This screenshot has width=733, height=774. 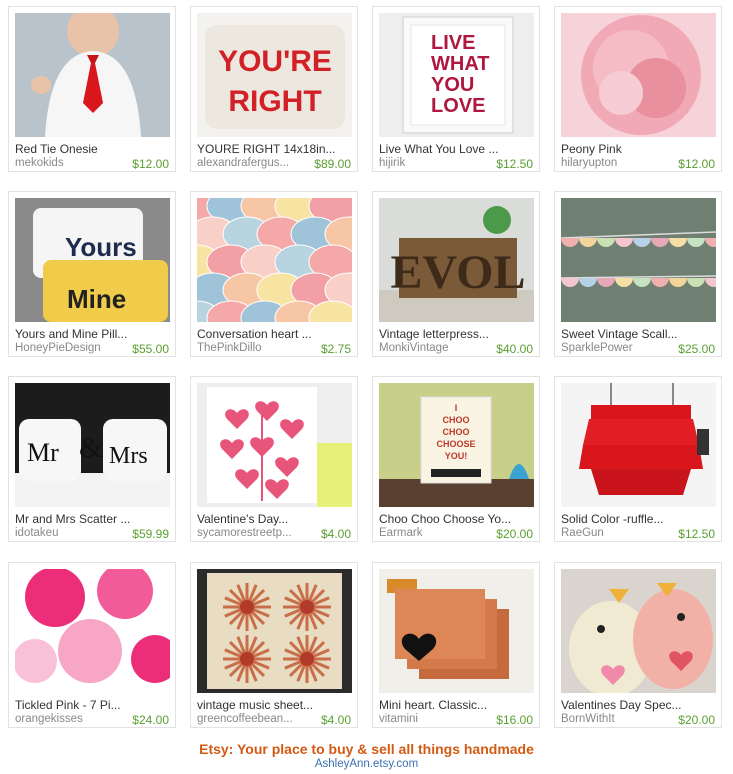 What do you see at coordinates (591, 149) in the screenshot?
I see `product-title: Peony Pink` at bounding box center [591, 149].